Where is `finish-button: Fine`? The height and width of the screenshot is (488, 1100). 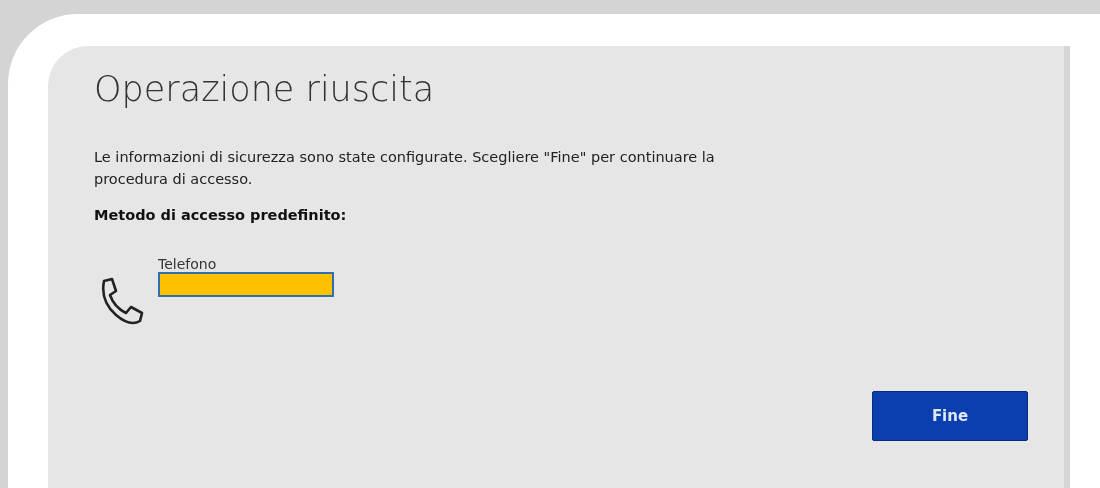 finish-button: Fine is located at coordinates (950, 416).